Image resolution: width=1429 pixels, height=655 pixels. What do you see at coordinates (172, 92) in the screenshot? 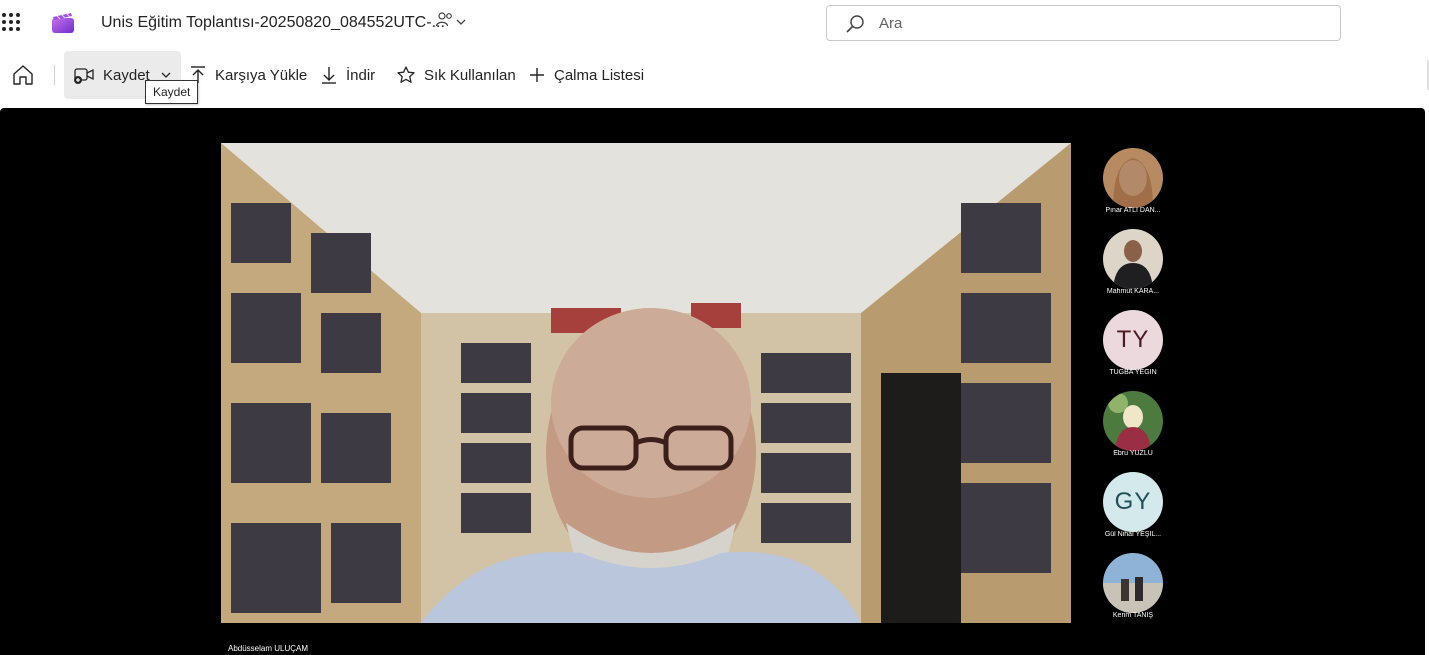
I see `tooltip: Kaydet` at bounding box center [172, 92].